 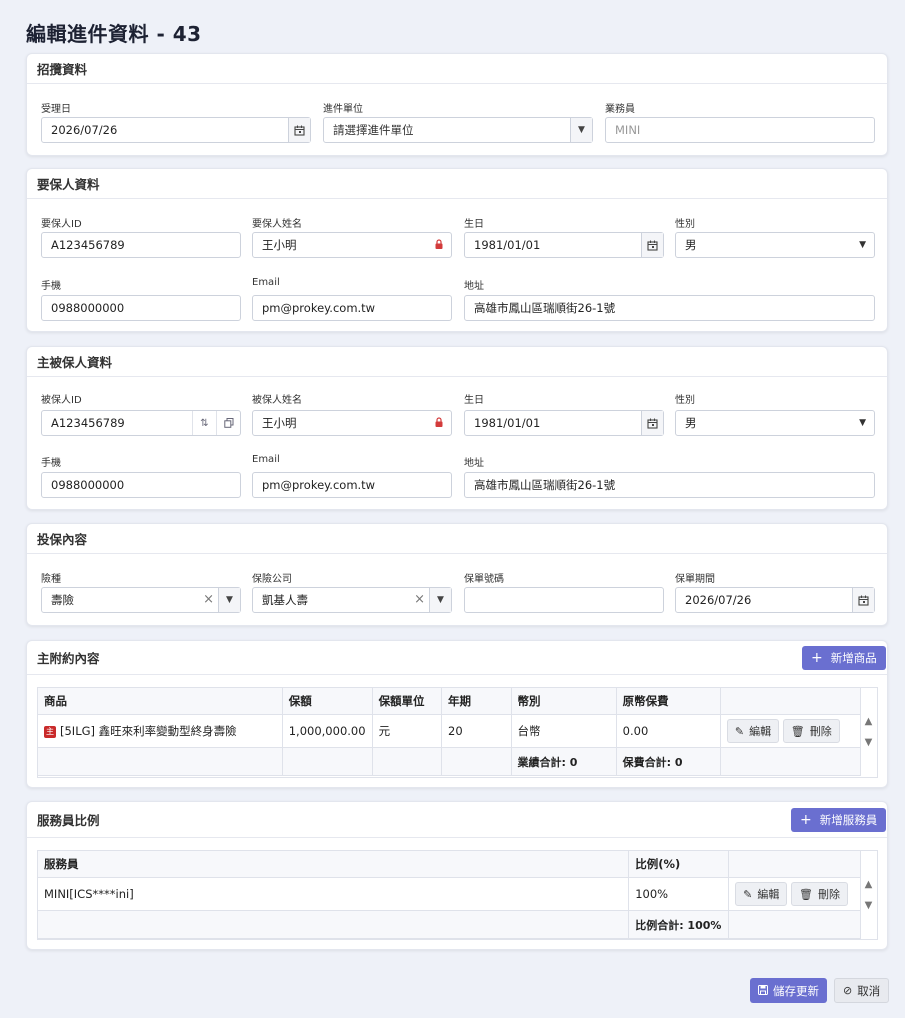 I want to click on proposer-birth-input: 1981/01/01, so click(x=564, y=245).